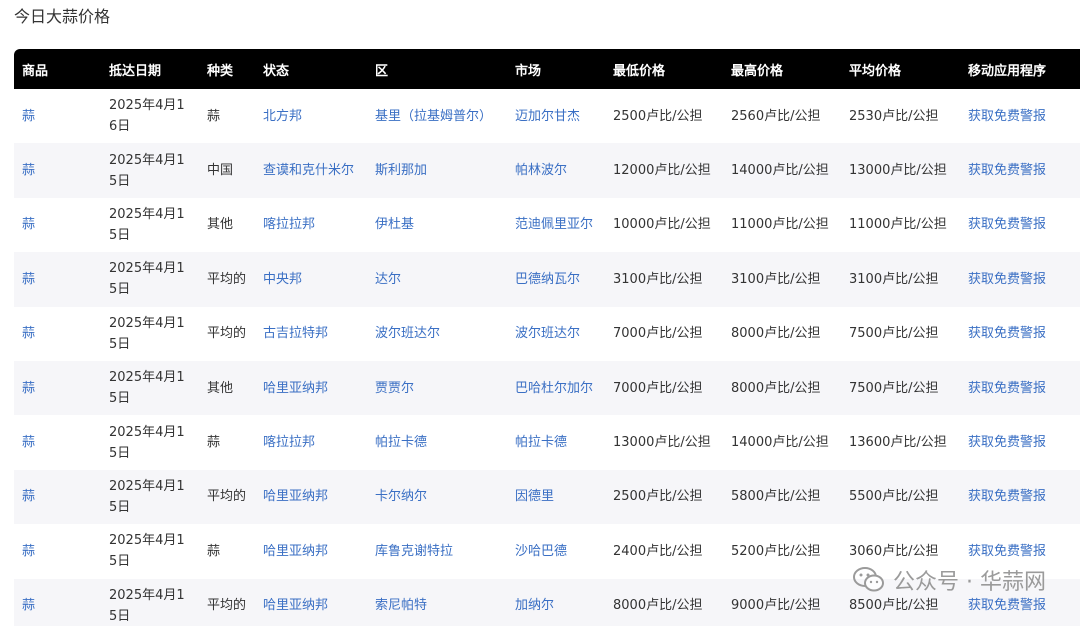 This screenshot has height=626, width=1080. Describe the element at coordinates (534, 496) in the screenshot. I see `market-link: 因德里` at that location.